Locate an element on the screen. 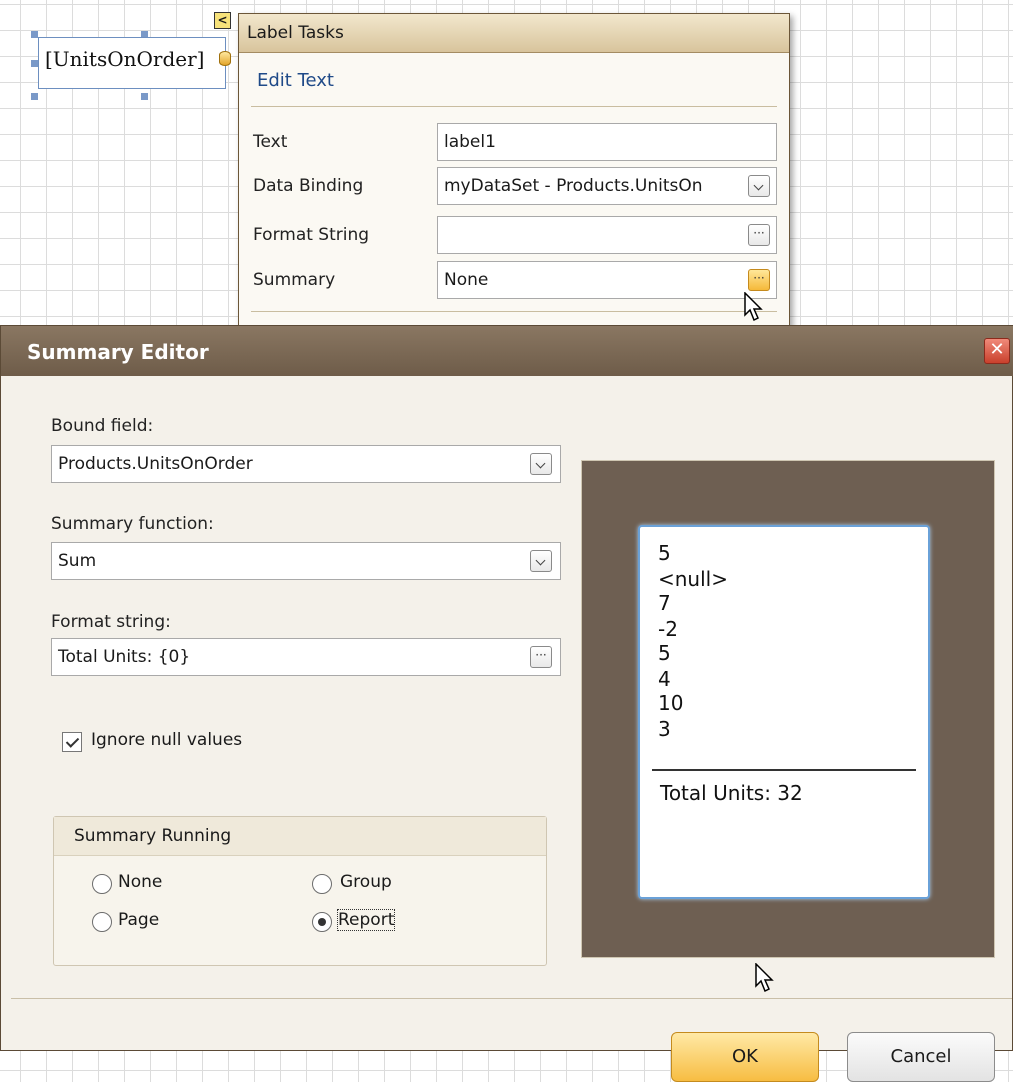  summary-function-dropdown: Sum is located at coordinates (306, 561).